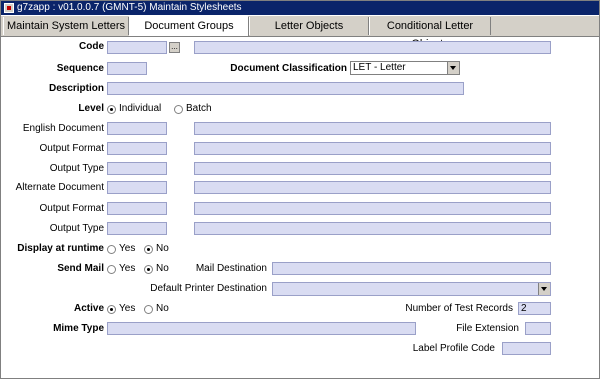 This screenshot has width=600, height=379. I want to click on file-ext-label: File Extension, so click(487, 328).